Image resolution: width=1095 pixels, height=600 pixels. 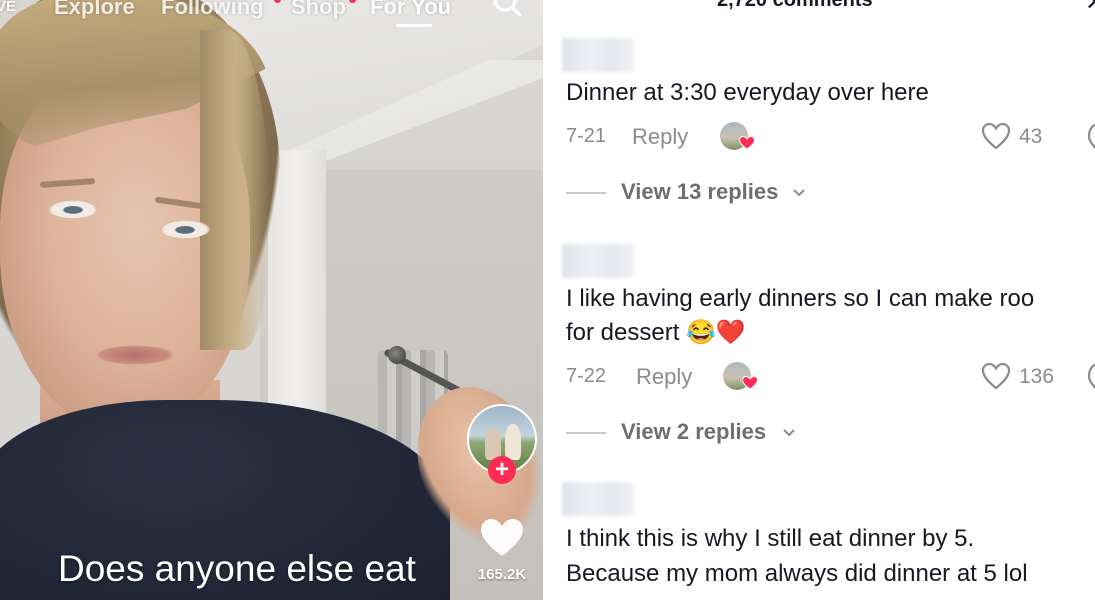 I want to click on nav-shop-dot, so click(x=352, y=1).